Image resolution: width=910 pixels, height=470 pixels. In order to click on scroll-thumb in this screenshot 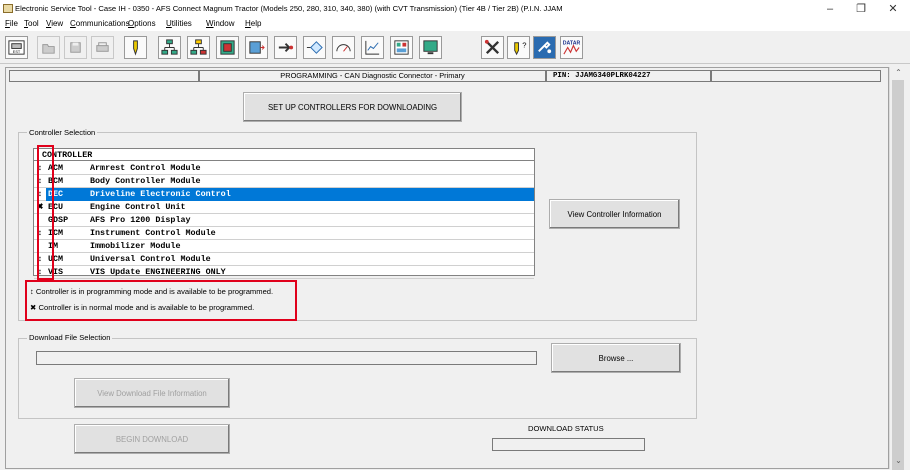, I will do `click(898, 275)`.